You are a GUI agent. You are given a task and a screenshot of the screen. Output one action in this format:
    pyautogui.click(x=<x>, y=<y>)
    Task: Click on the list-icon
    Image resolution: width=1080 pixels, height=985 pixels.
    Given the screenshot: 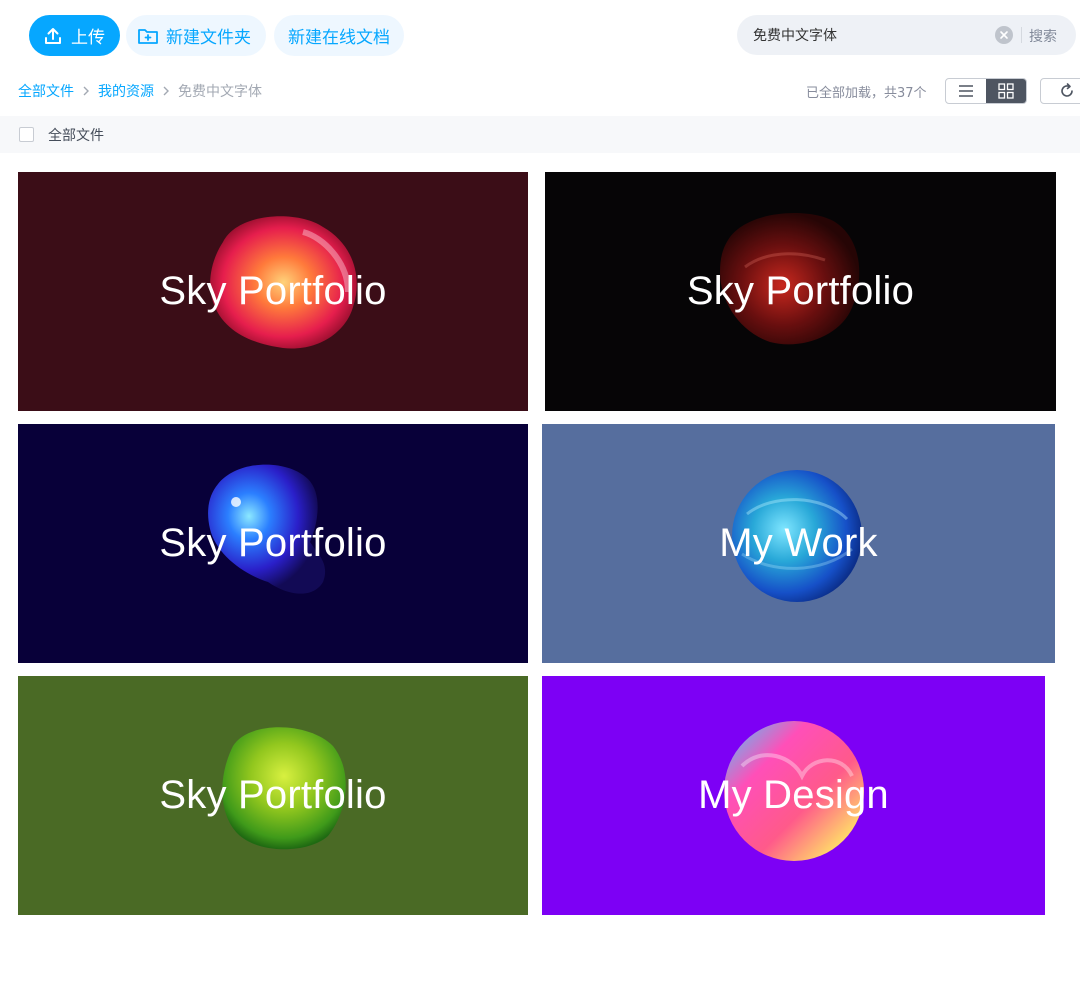 What is the action you would take?
    pyautogui.click(x=966, y=91)
    